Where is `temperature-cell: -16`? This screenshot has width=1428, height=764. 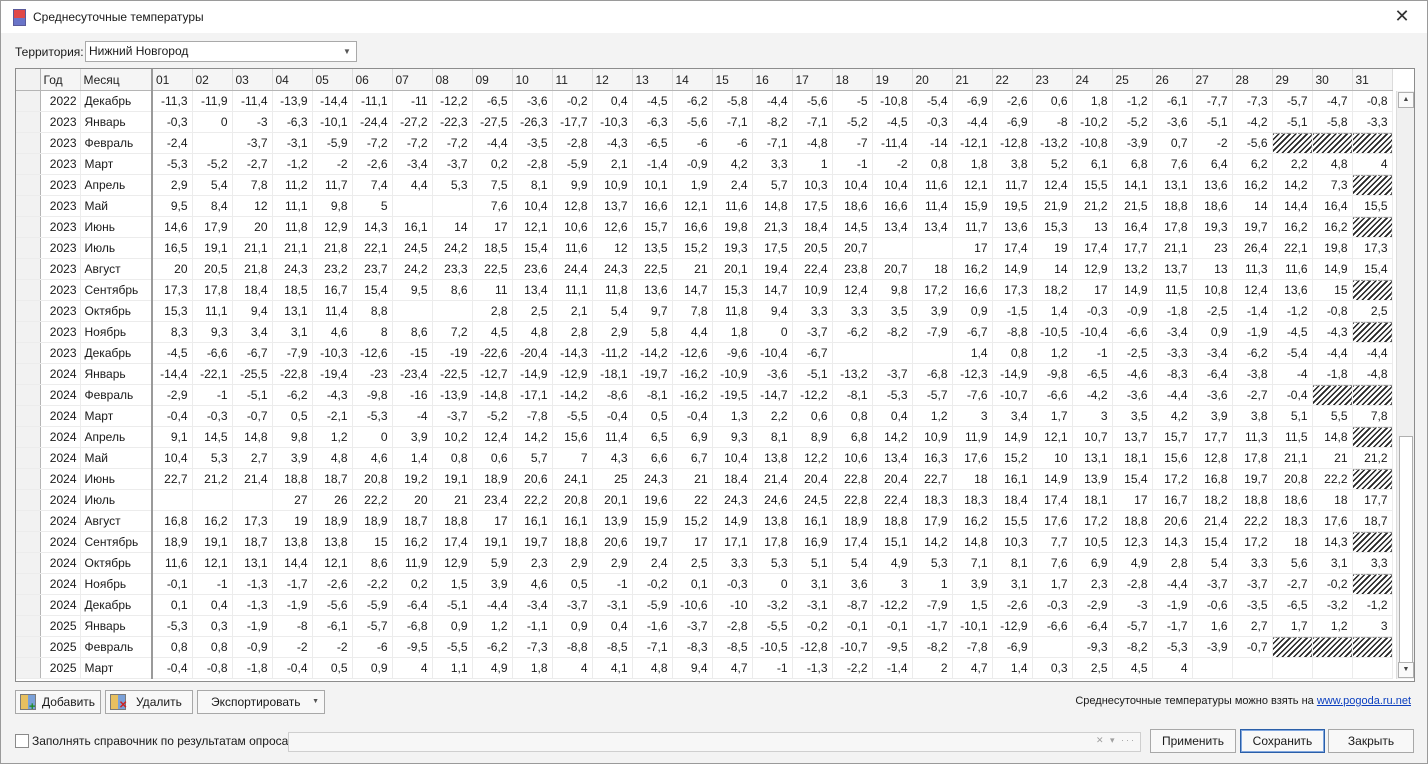
temperature-cell: -16 is located at coordinates (412, 395).